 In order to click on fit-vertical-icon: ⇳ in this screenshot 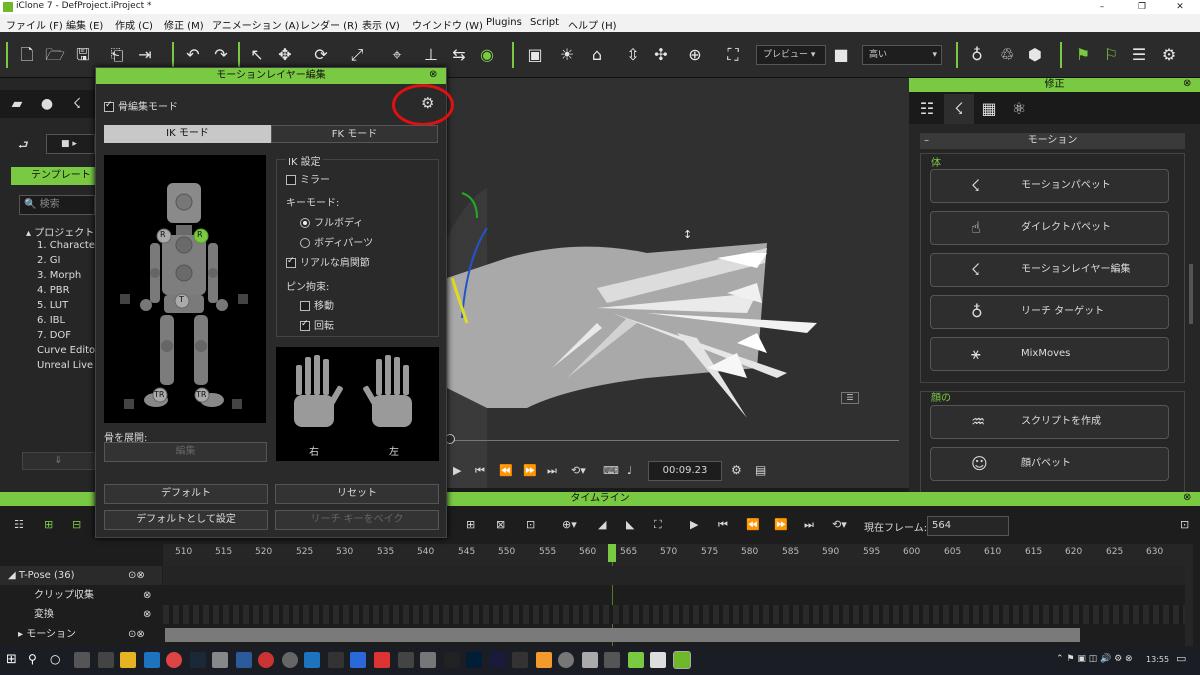, I will do `click(633, 55)`.